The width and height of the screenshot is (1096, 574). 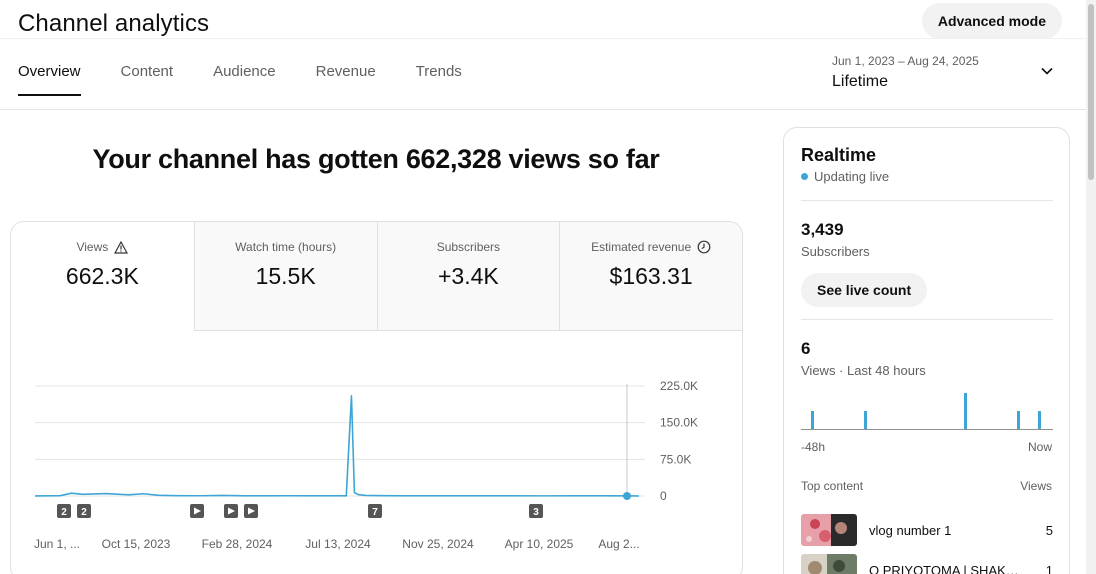 I want to click on metric-label: Watch time (hours), so click(x=286, y=247).